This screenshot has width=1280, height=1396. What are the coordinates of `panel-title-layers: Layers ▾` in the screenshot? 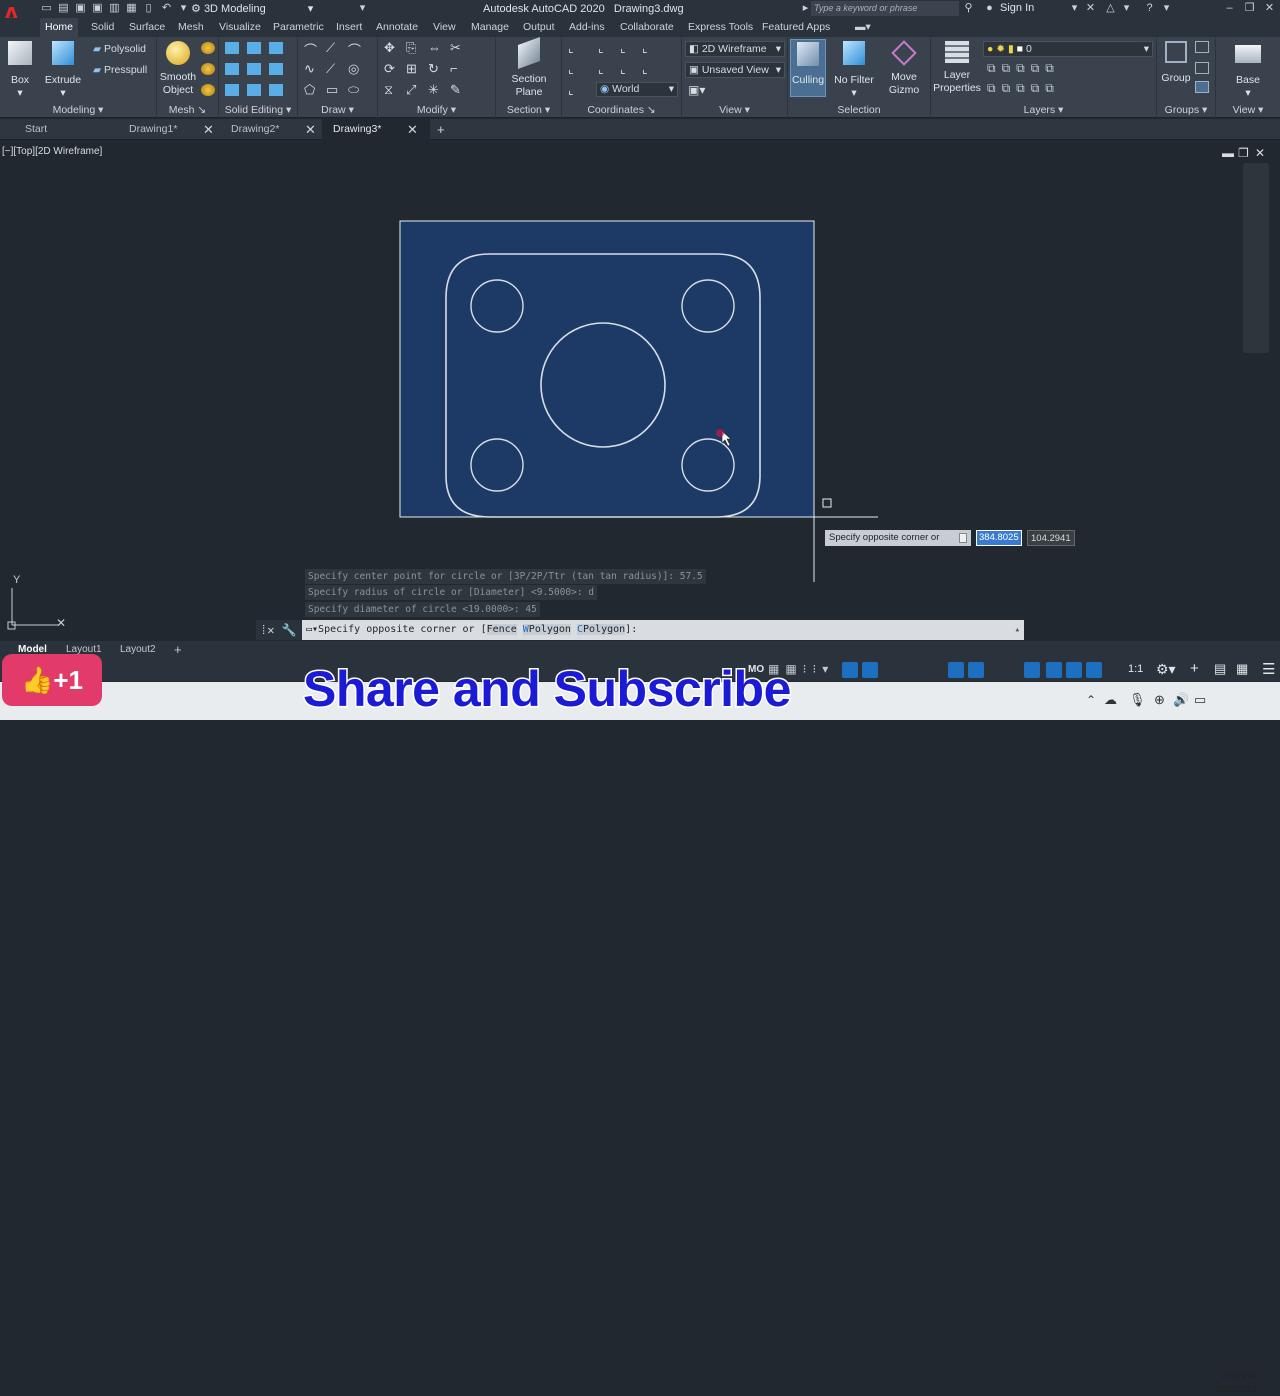 It's located at (1043, 110).